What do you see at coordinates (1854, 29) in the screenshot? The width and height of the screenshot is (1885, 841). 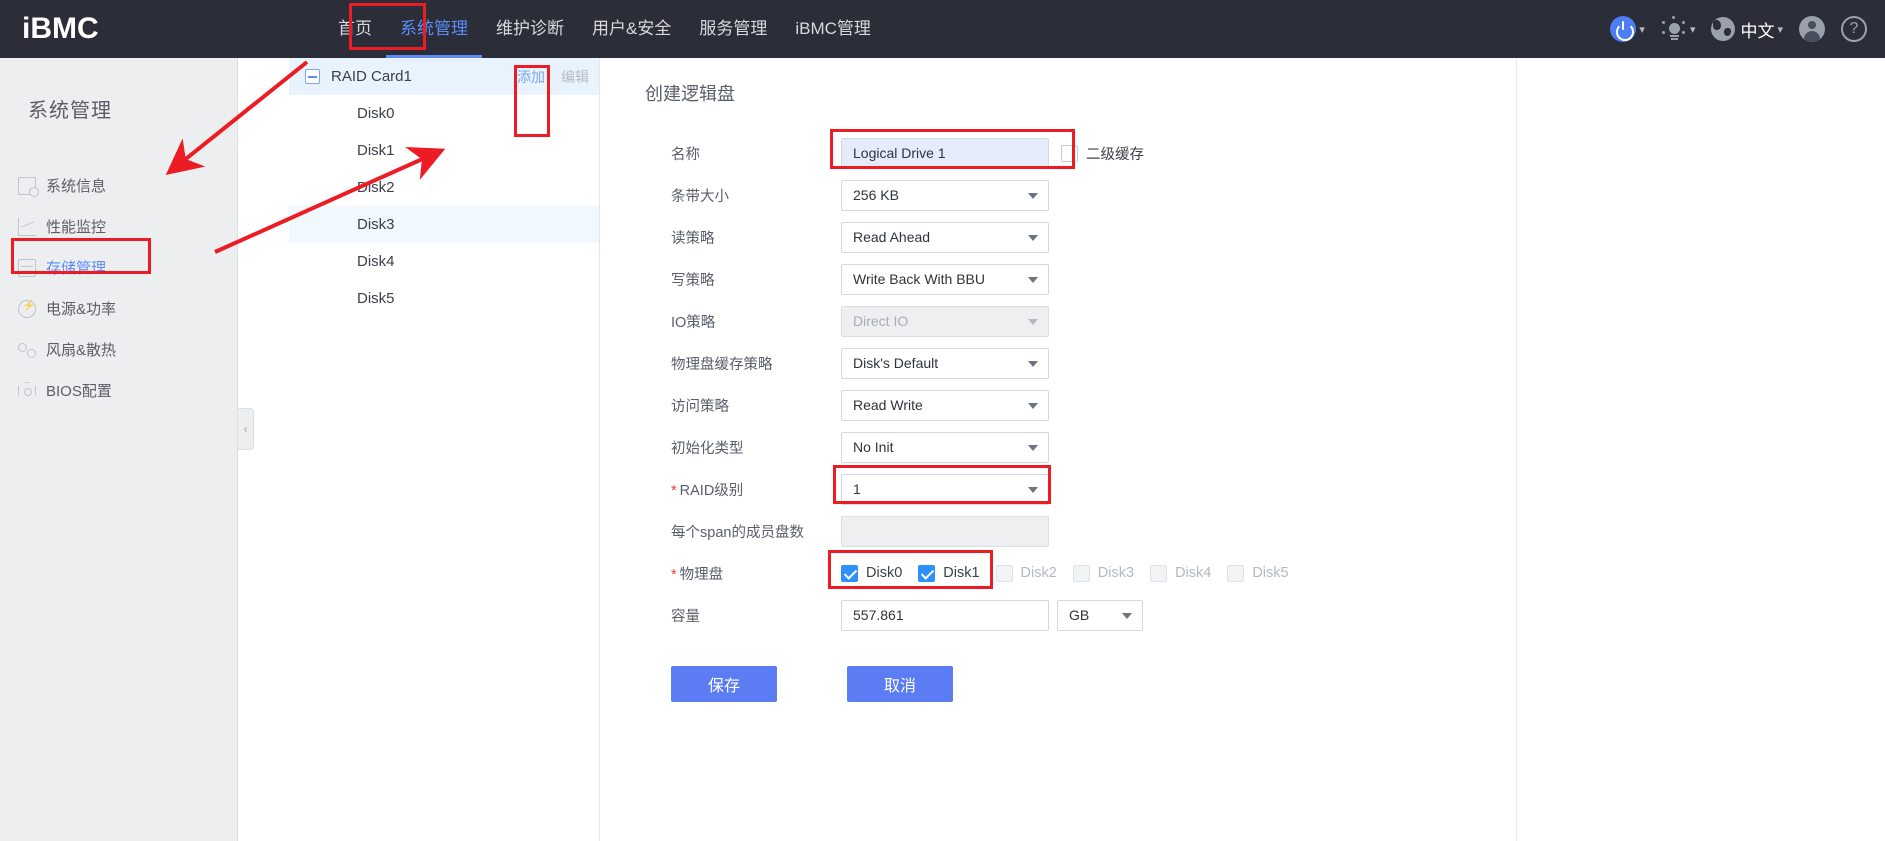 I see `help-button: ?` at bounding box center [1854, 29].